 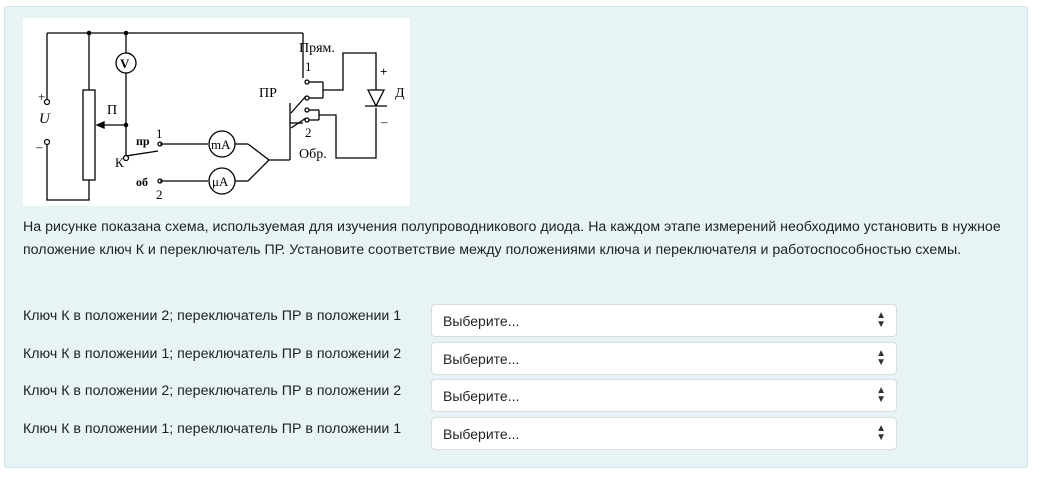 I want to click on diode-plus-label: +, so click(x=383, y=71).